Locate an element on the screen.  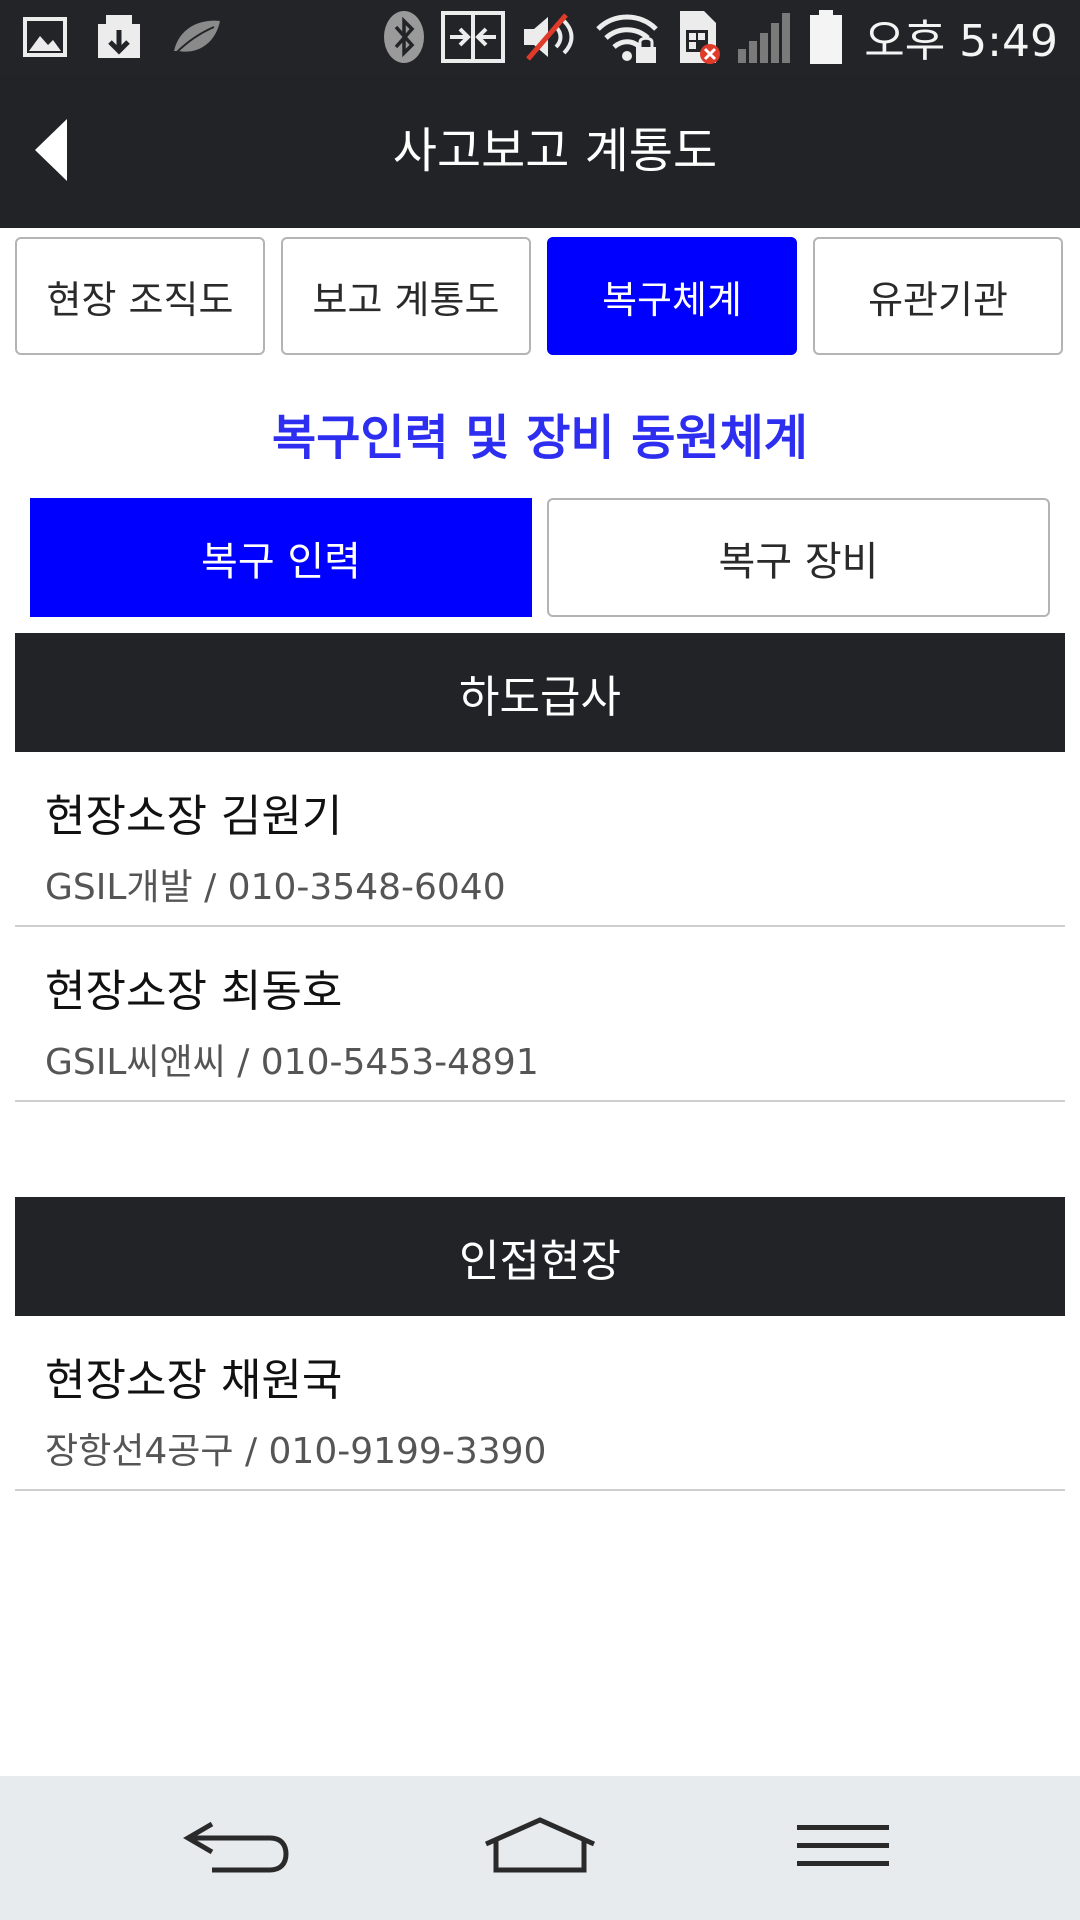
status-bar-notifications is located at coordinates (123, 37).